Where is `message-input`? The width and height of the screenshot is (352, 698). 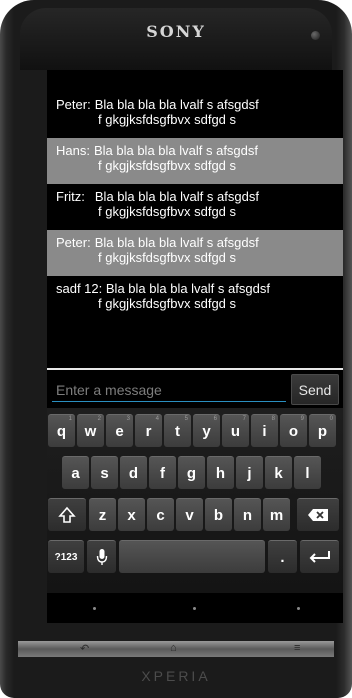
message-input is located at coordinates (169, 390).